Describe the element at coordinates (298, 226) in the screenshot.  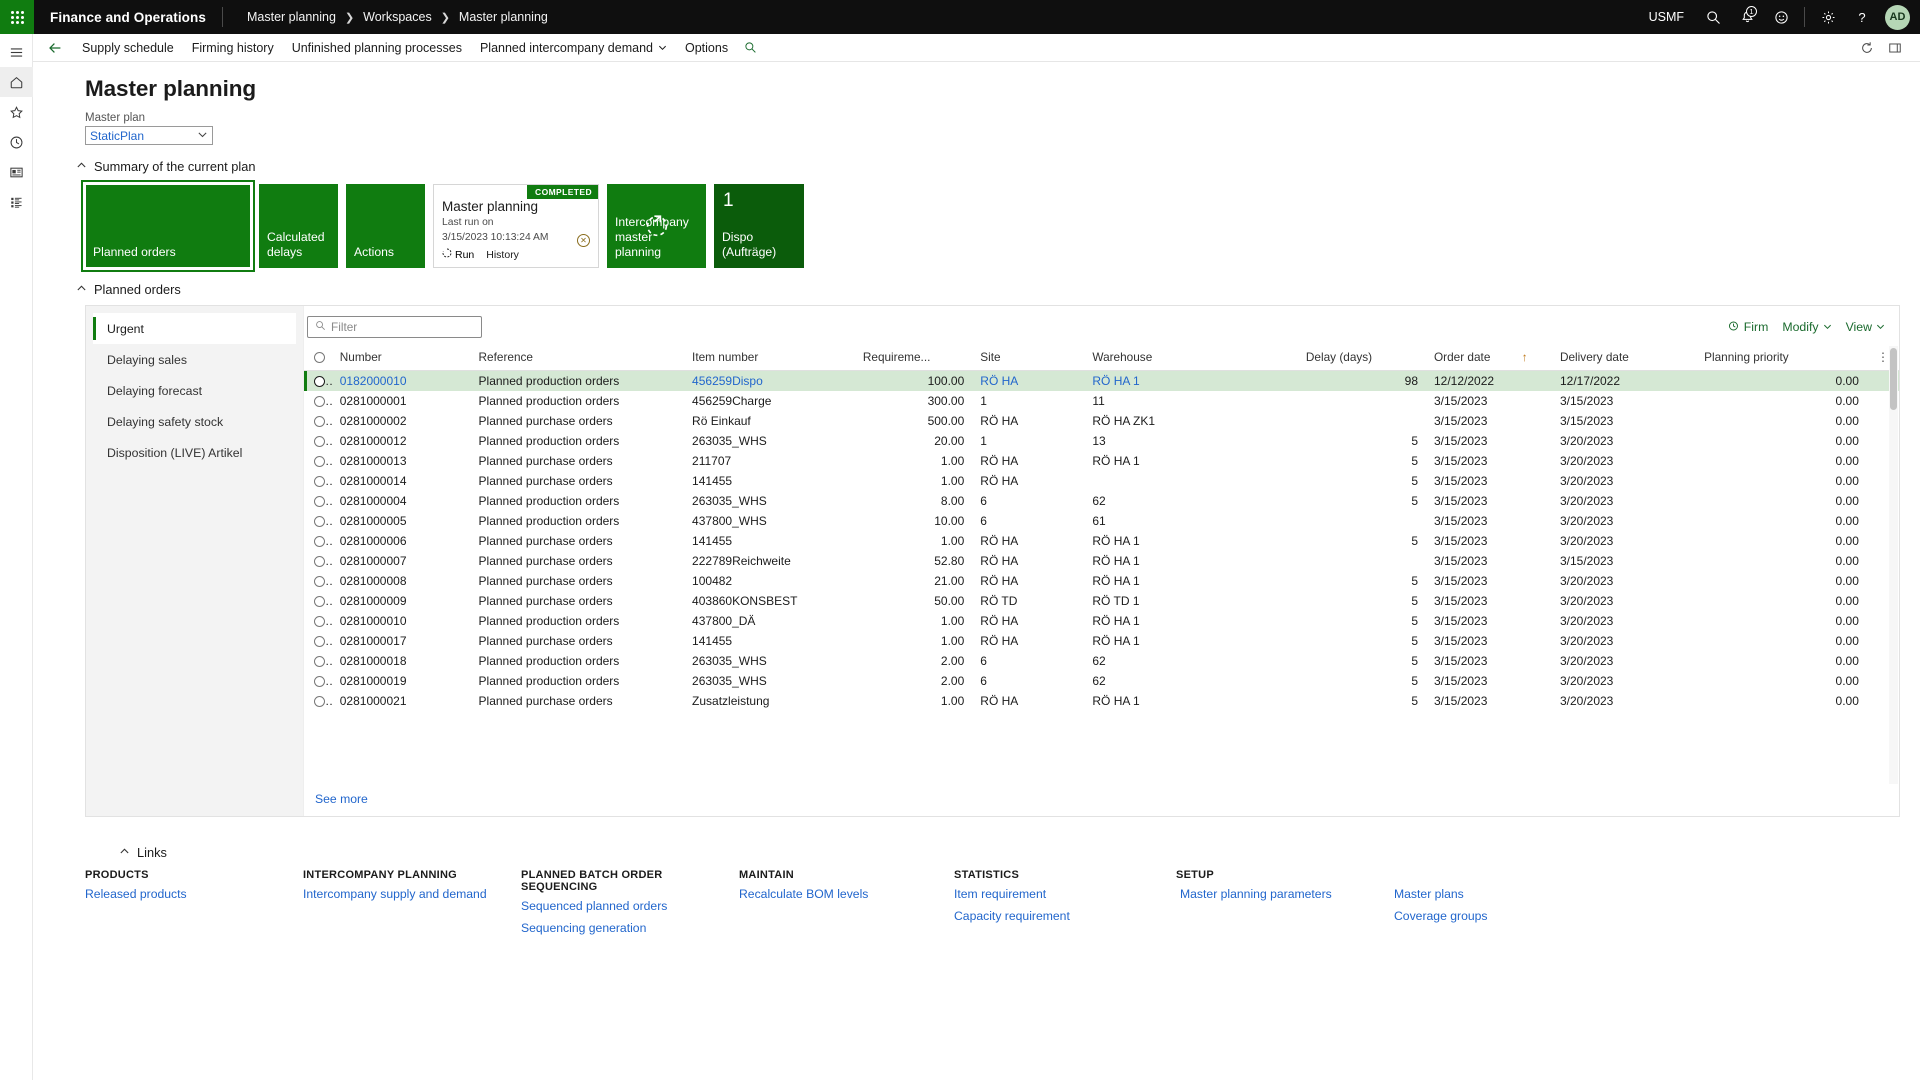
I see `tile-calculated-delays: Calculated delays` at that location.